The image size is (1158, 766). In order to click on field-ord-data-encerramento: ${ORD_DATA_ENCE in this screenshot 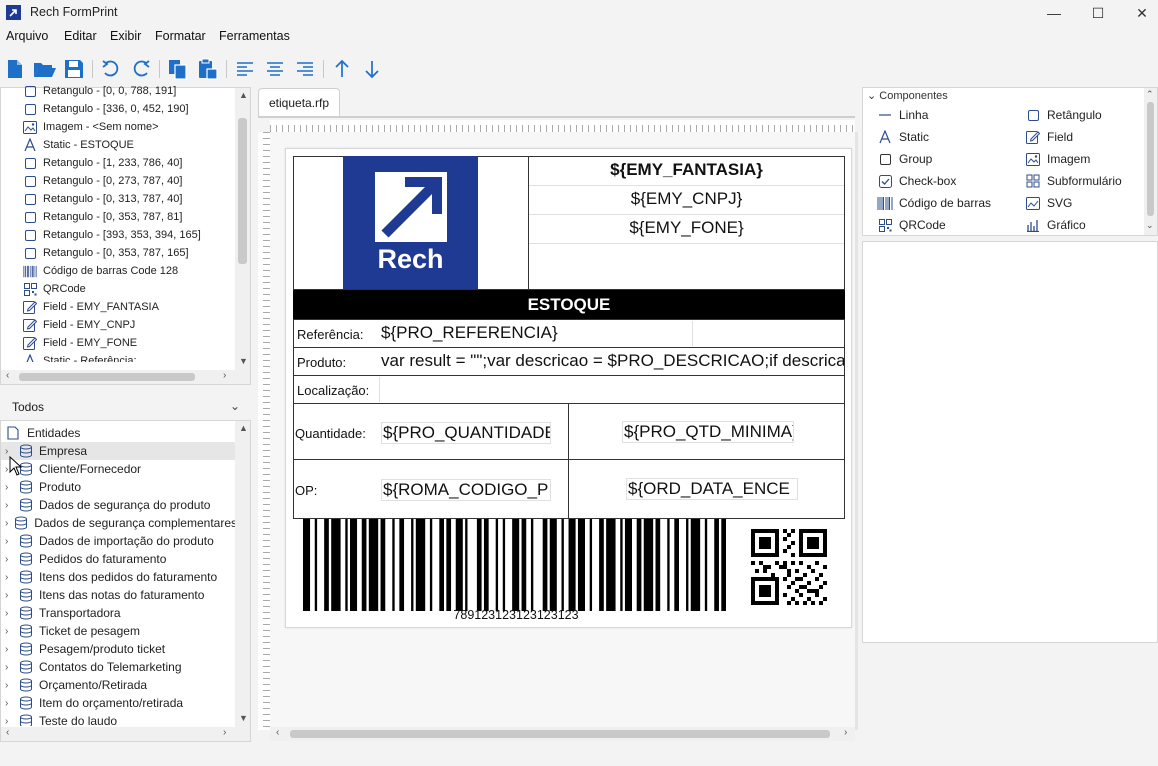, I will do `click(712, 489)`.